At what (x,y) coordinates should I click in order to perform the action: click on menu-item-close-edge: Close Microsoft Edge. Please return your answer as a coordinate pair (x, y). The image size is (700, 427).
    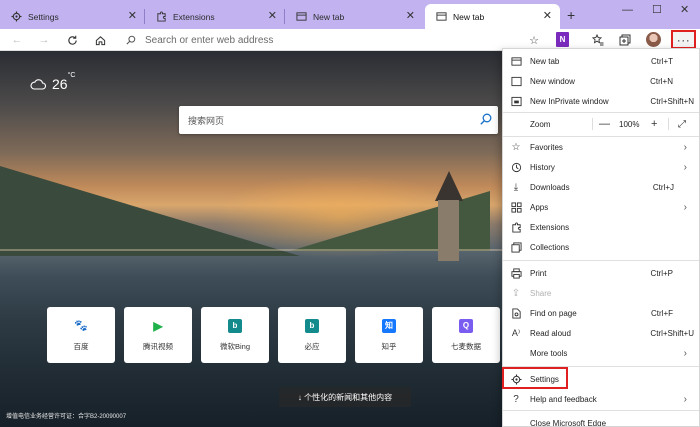
    Looking at the image, I should click on (601, 420).